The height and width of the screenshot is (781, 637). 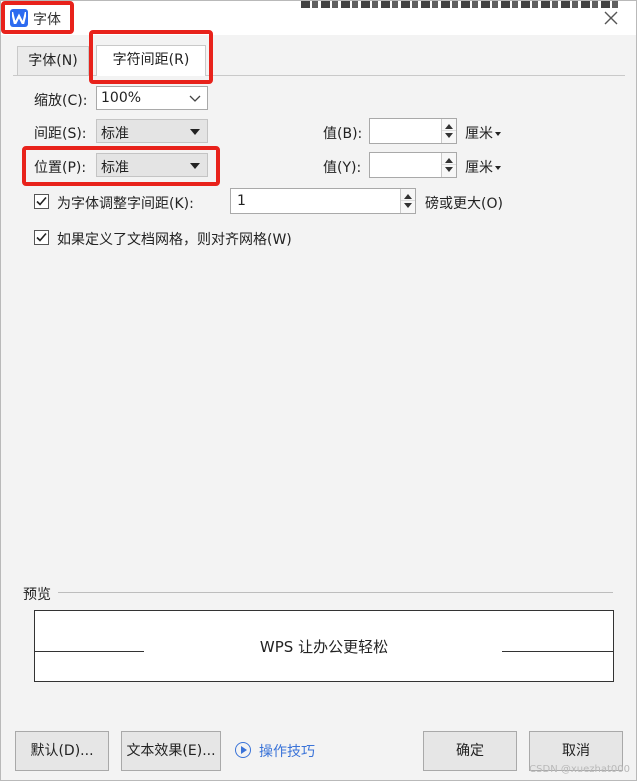 I want to click on annotation-position-highlight, so click(x=121, y=166).